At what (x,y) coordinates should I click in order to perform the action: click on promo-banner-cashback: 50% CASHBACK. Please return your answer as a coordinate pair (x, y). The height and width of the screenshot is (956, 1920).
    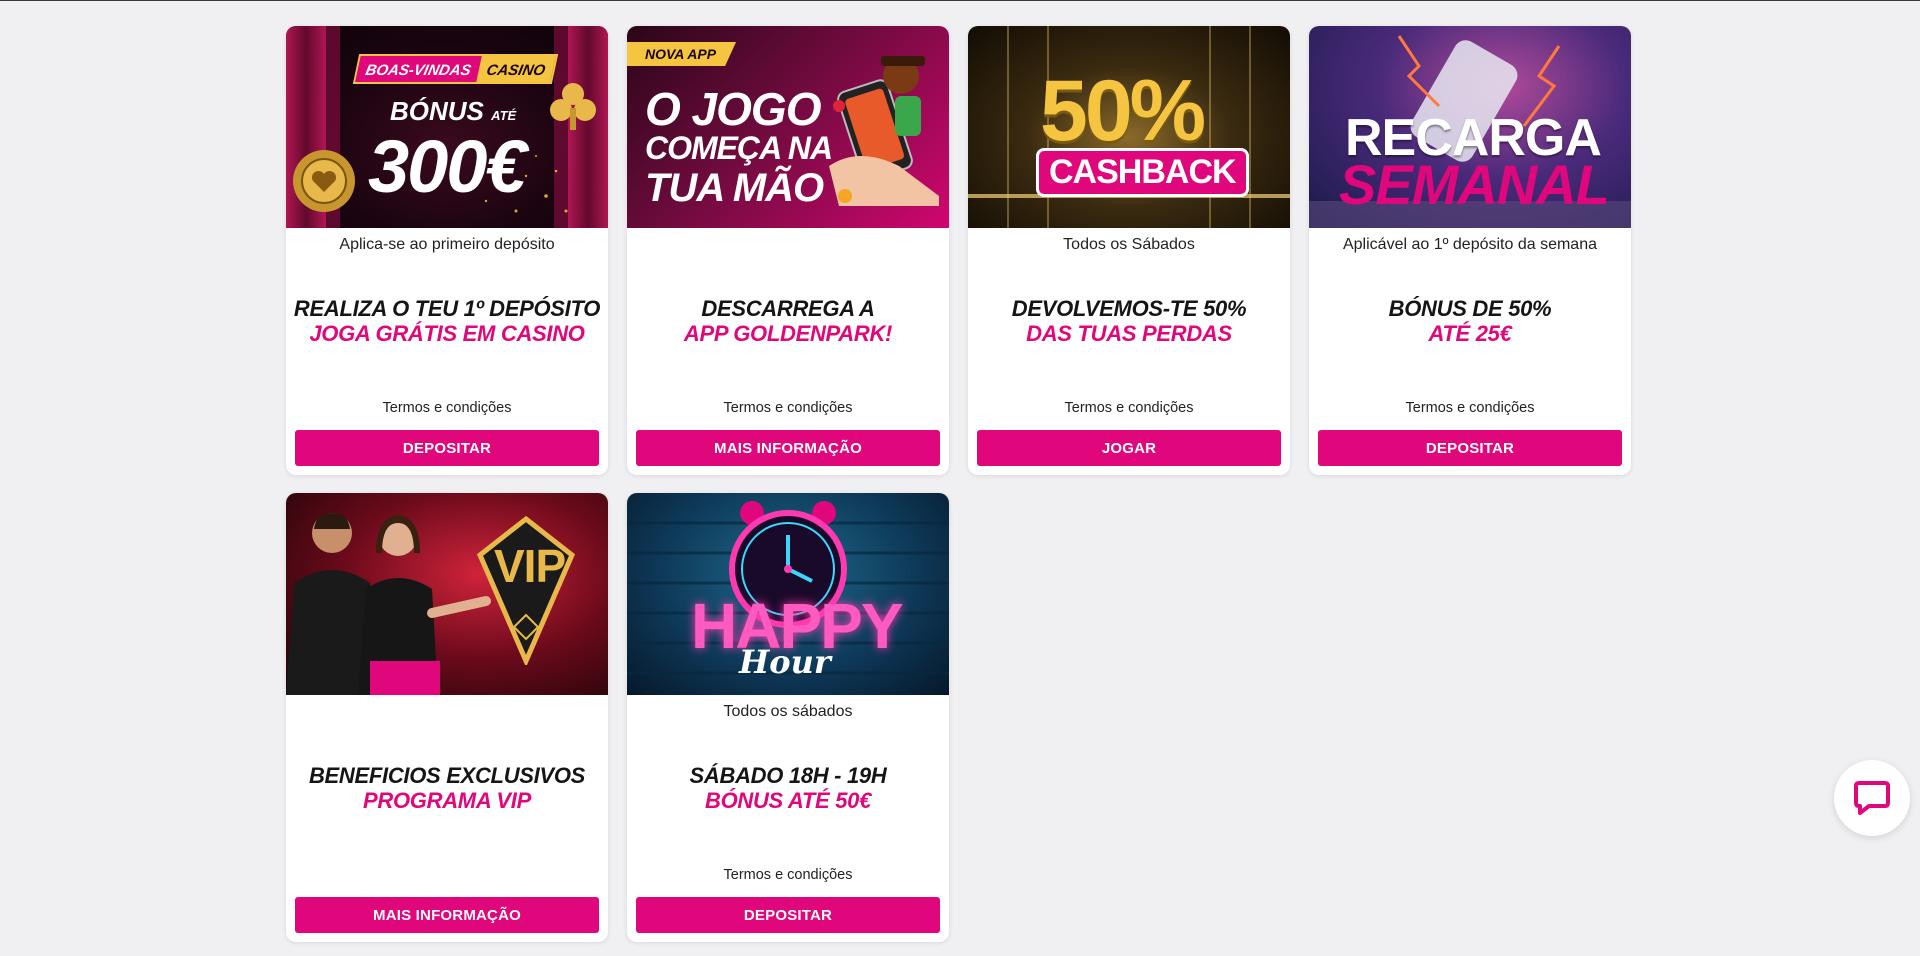
    Looking at the image, I should click on (1129, 127).